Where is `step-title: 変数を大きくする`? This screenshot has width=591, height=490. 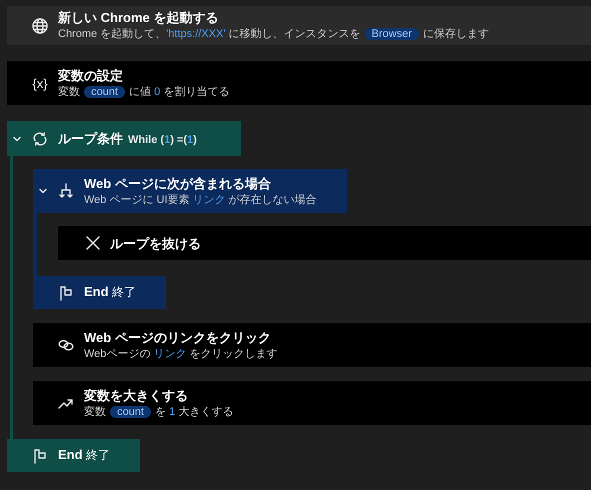
step-title: 変数を大きくする is located at coordinates (136, 395).